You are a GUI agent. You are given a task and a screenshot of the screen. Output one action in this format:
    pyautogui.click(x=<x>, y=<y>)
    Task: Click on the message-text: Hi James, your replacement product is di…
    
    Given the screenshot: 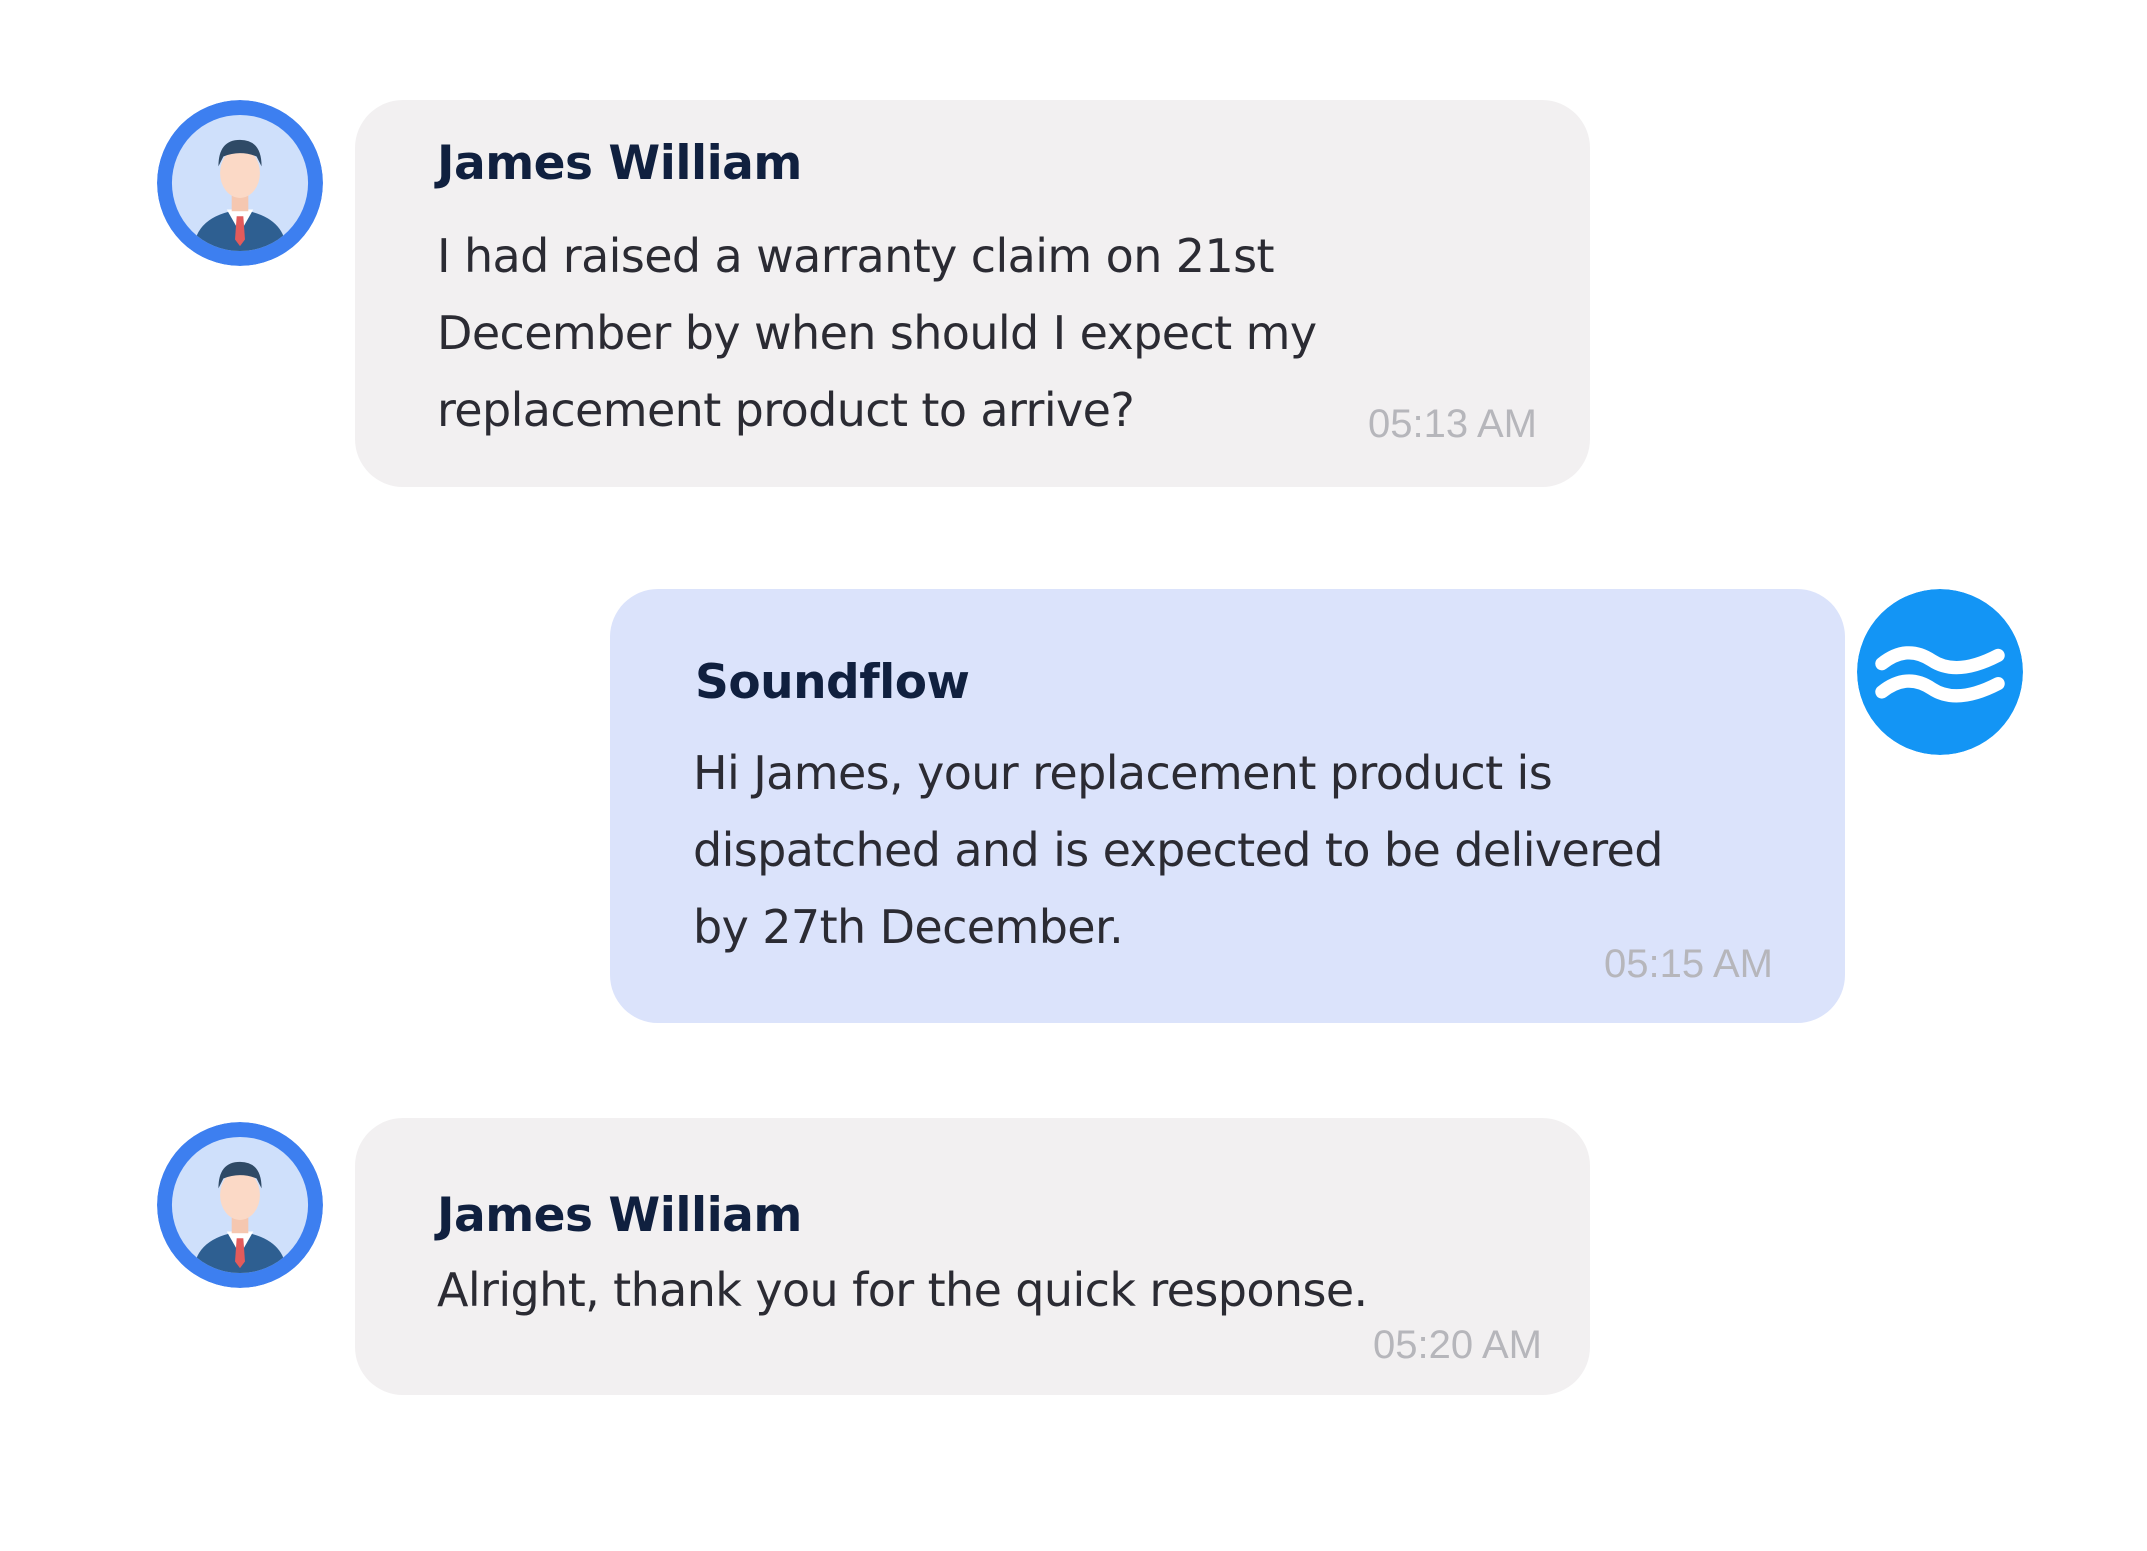 What is the action you would take?
    pyautogui.click(x=1178, y=850)
    